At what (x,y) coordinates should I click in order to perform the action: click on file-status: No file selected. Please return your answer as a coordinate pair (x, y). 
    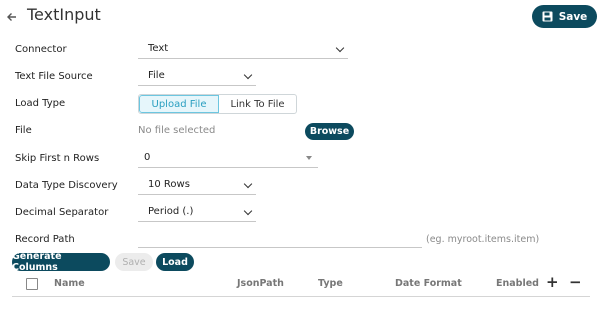
    Looking at the image, I should click on (177, 130).